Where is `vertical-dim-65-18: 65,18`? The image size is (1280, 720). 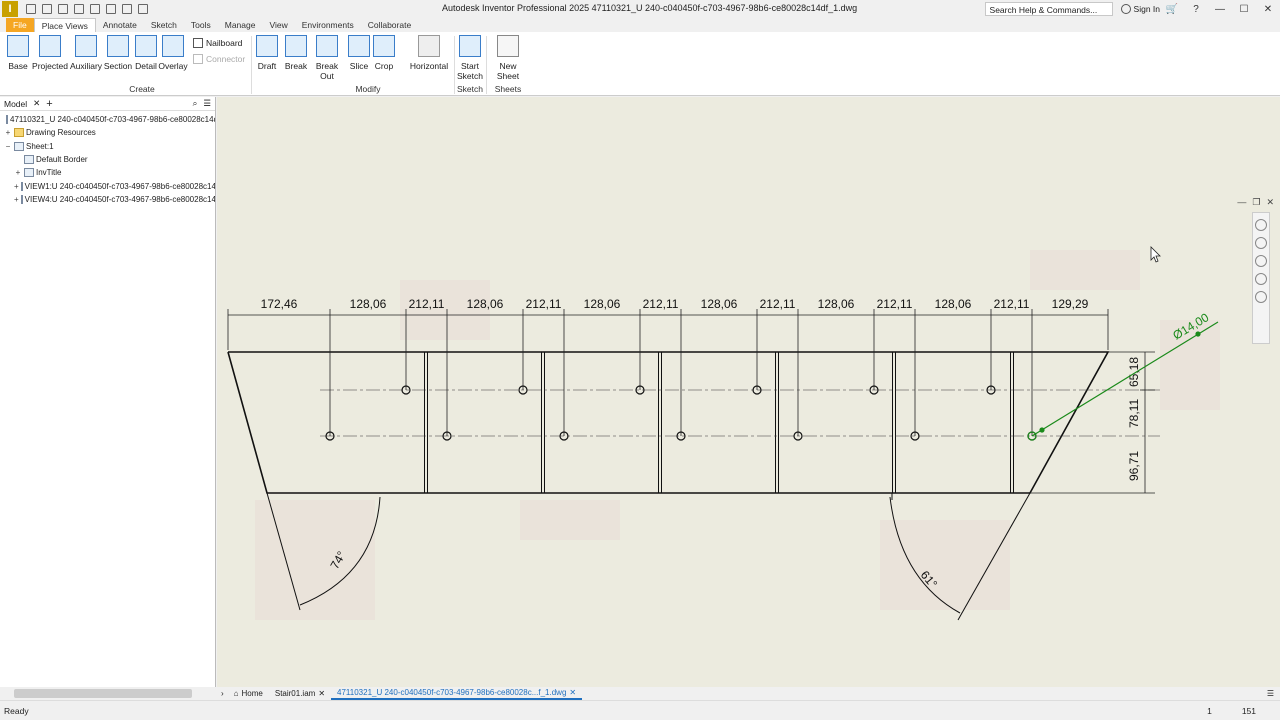
vertical-dim-65-18: 65,18 is located at coordinates (1134, 372).